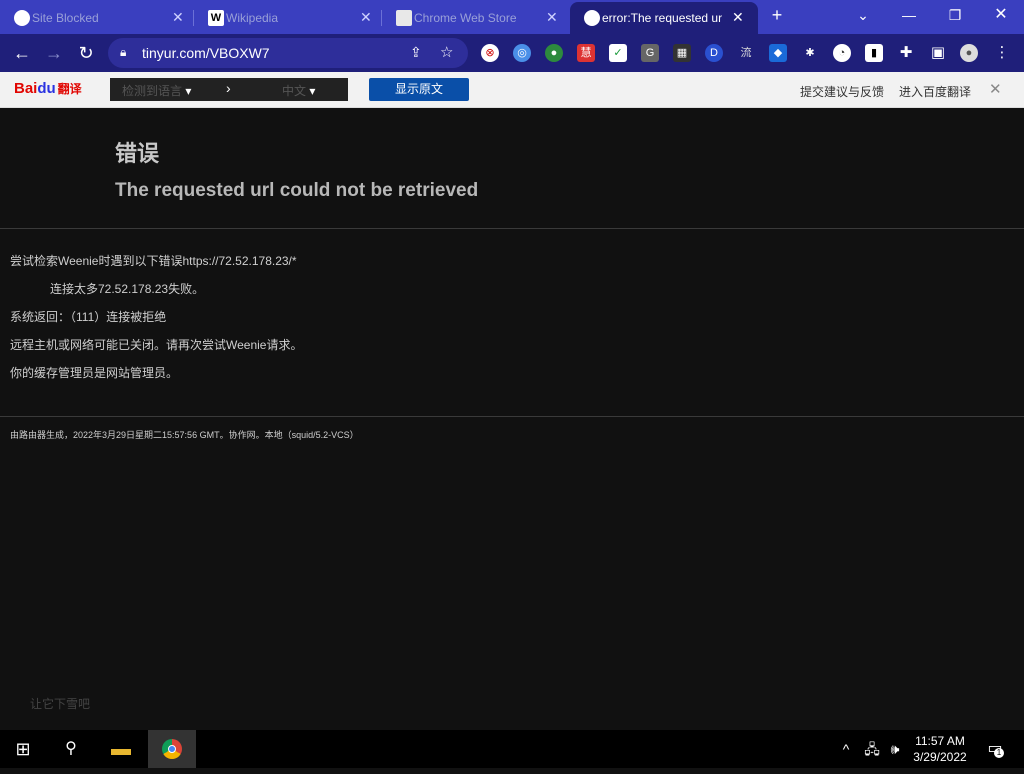 The image size is (1024, 774). Describe the element at coordinates (906, 53) in the screenshot. I see `extensions-puzzle-icon: ✚` at that location.